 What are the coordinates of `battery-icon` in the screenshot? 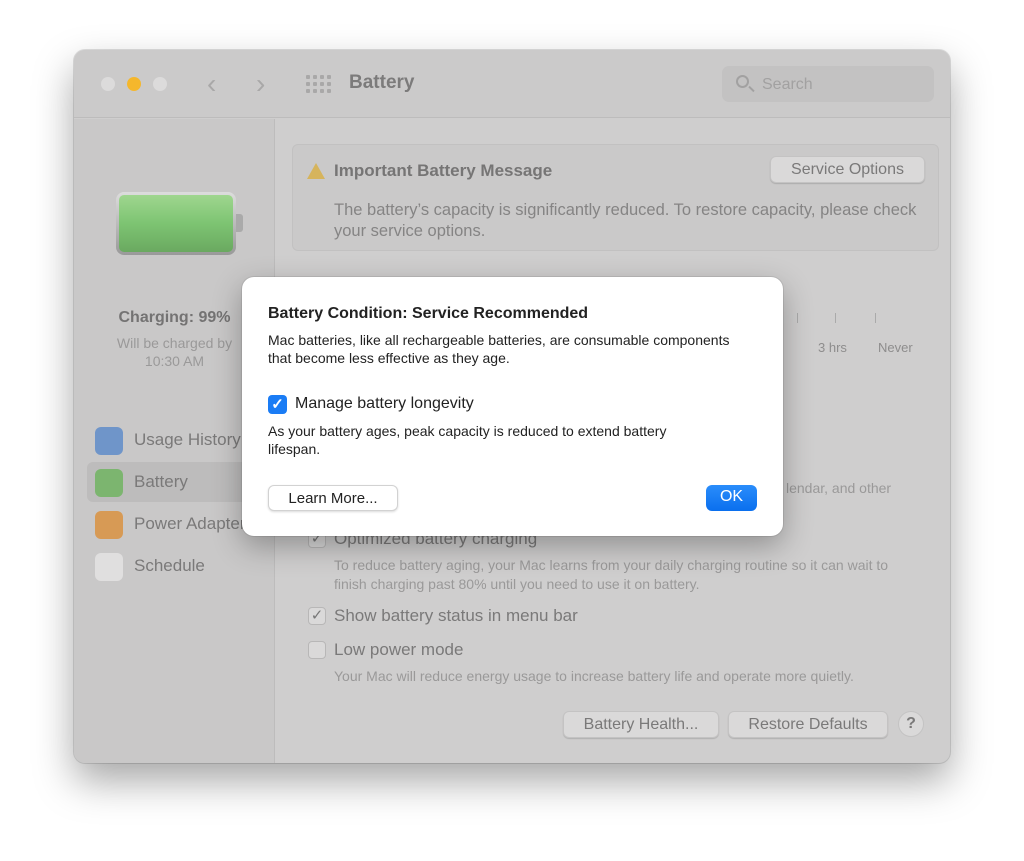 It's located at (109, 483).